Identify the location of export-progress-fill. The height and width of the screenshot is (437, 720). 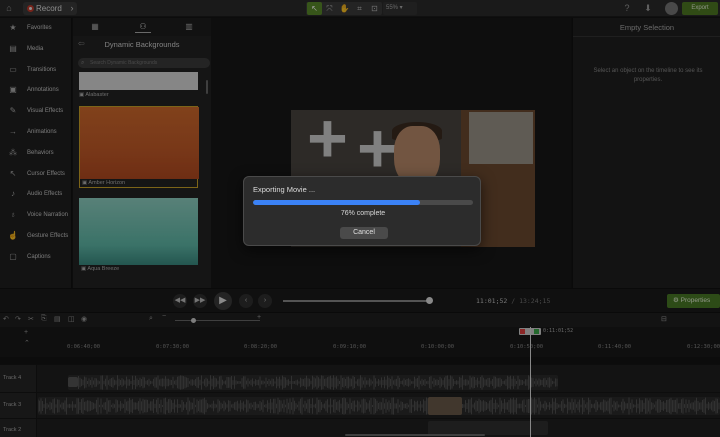
(337, 202).